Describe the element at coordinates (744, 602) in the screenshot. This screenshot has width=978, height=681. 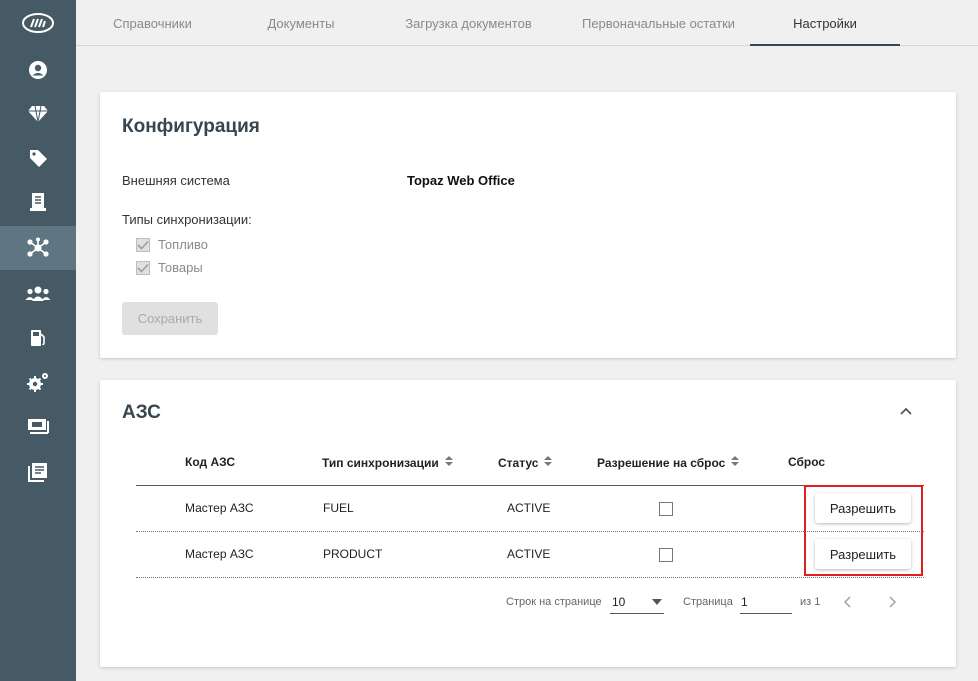
I see `page-value: 1` at that location.